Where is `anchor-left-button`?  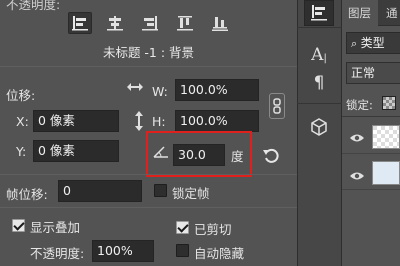
anchor-left-button is located at coordinates (80, 23).